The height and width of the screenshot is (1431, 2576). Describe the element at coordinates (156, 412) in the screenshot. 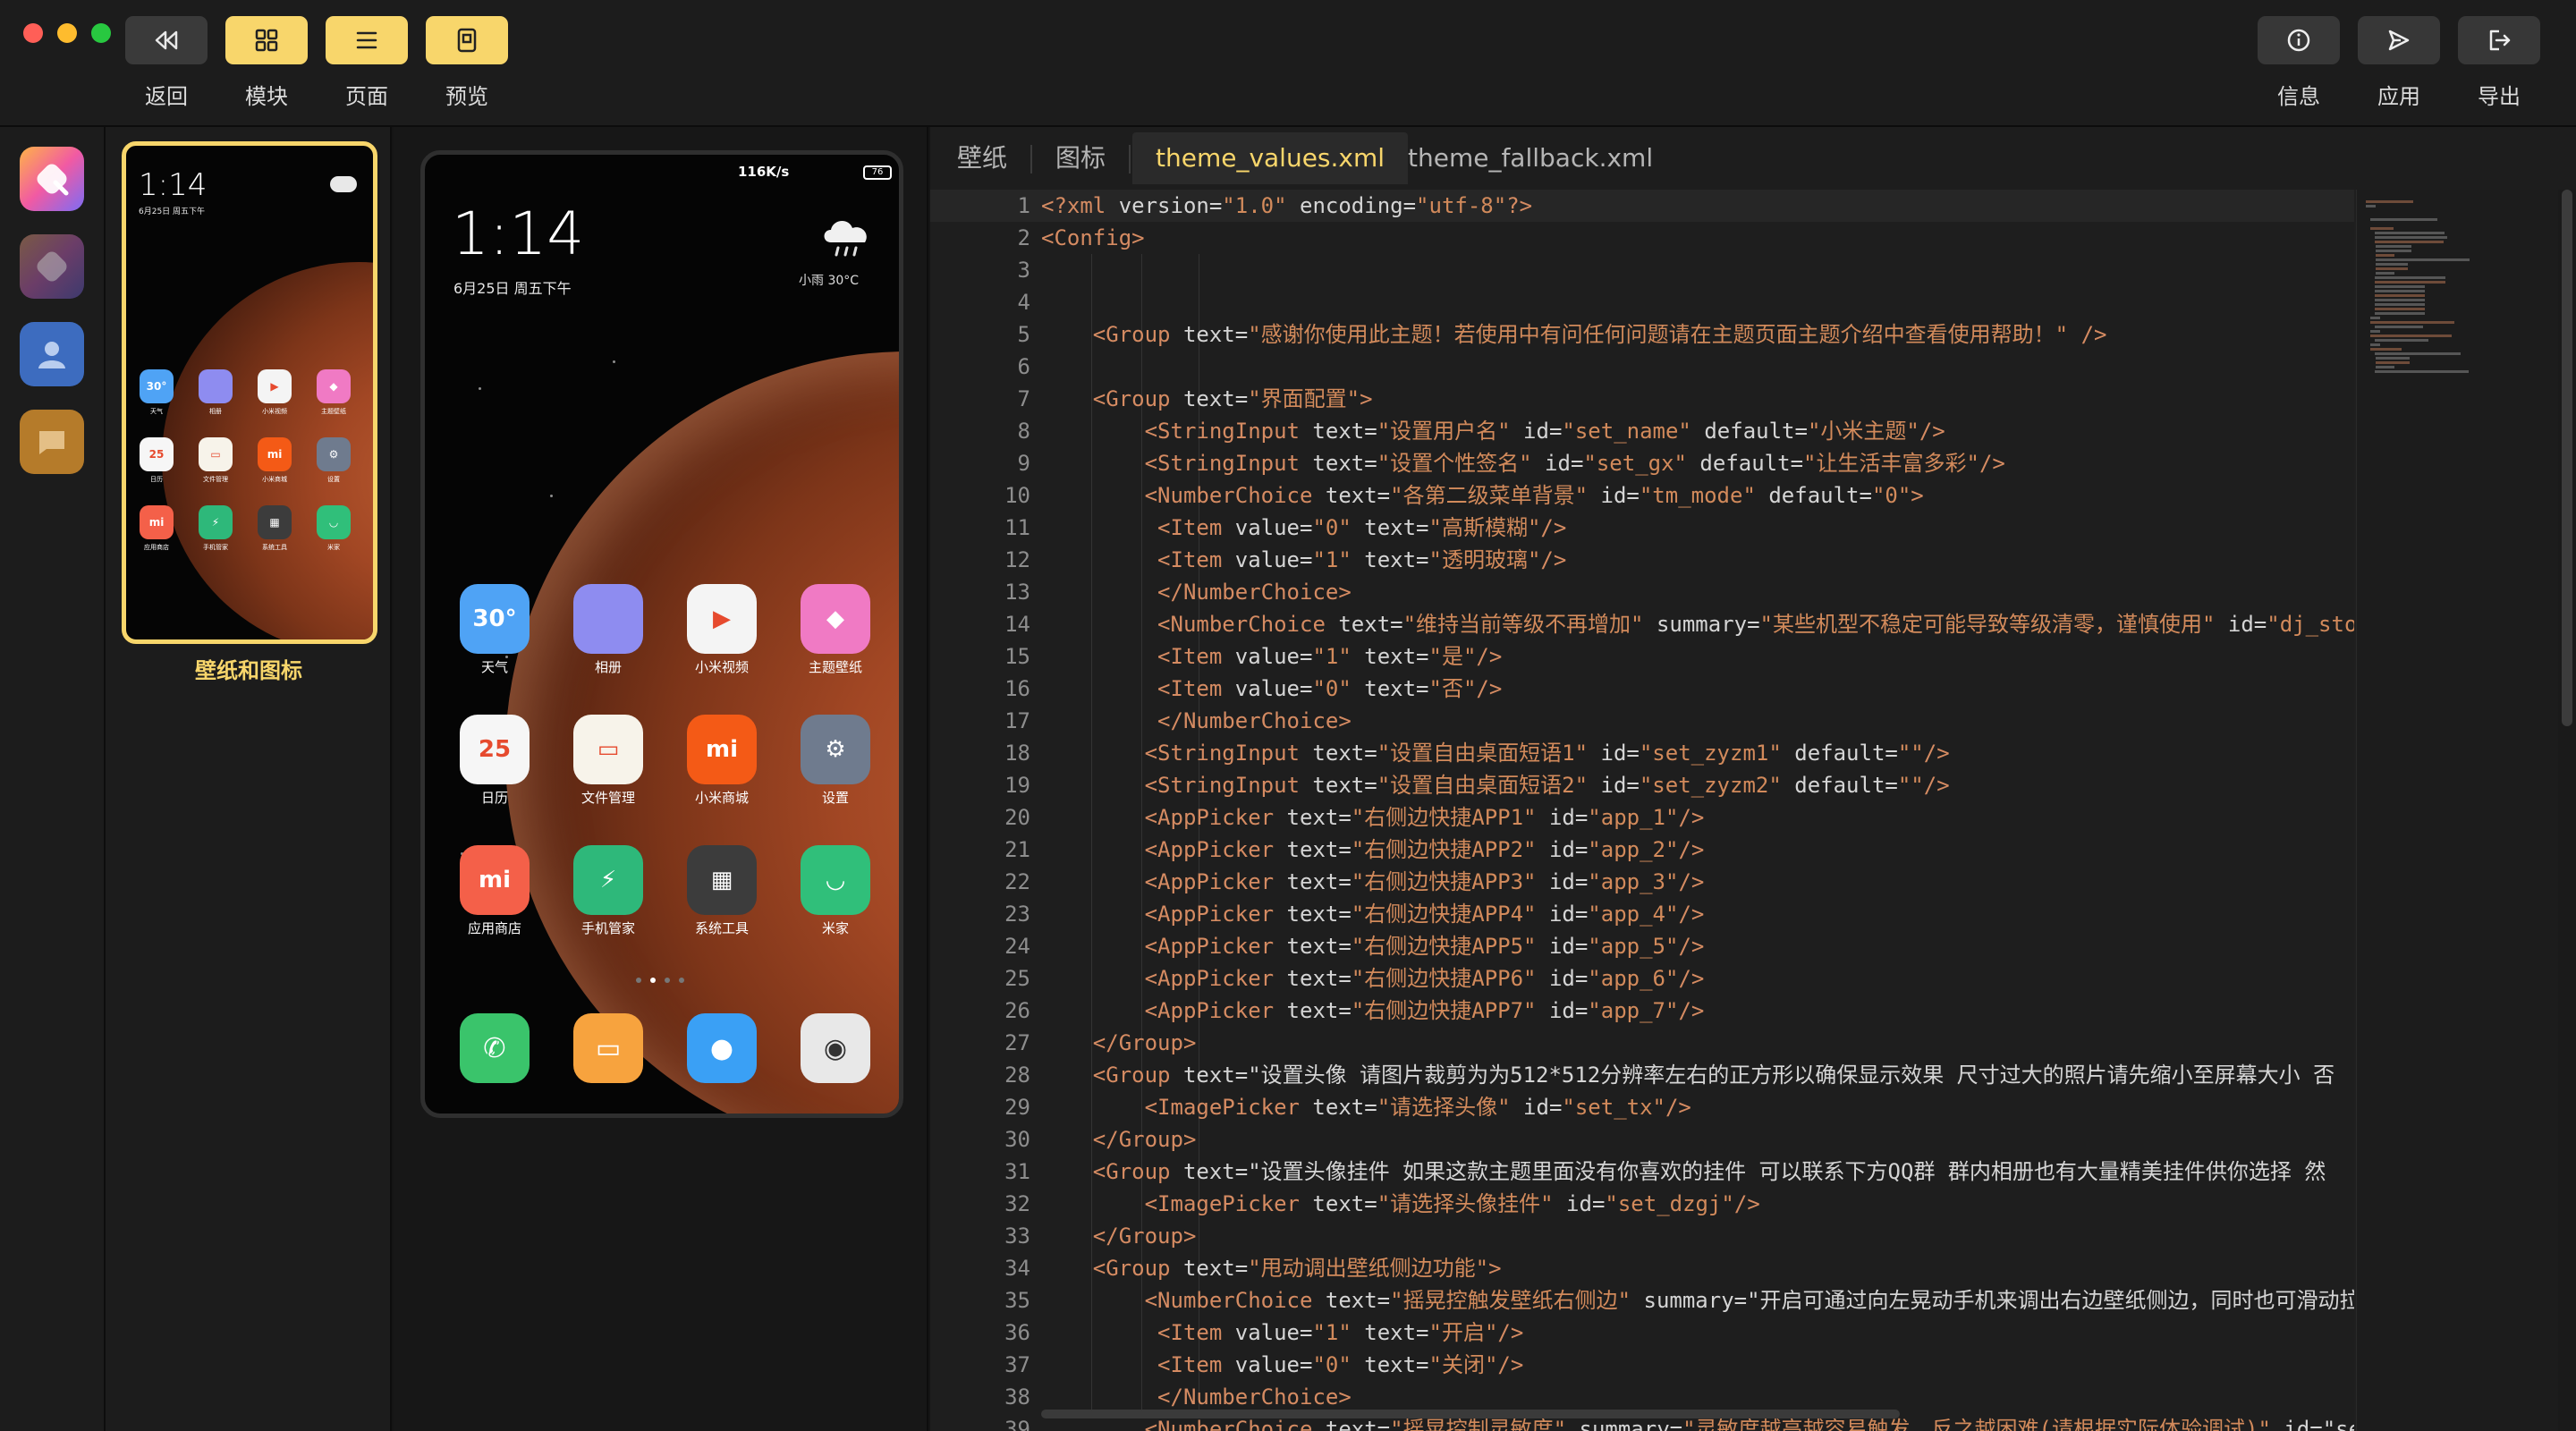

I see `app-name: 天气` at that location.